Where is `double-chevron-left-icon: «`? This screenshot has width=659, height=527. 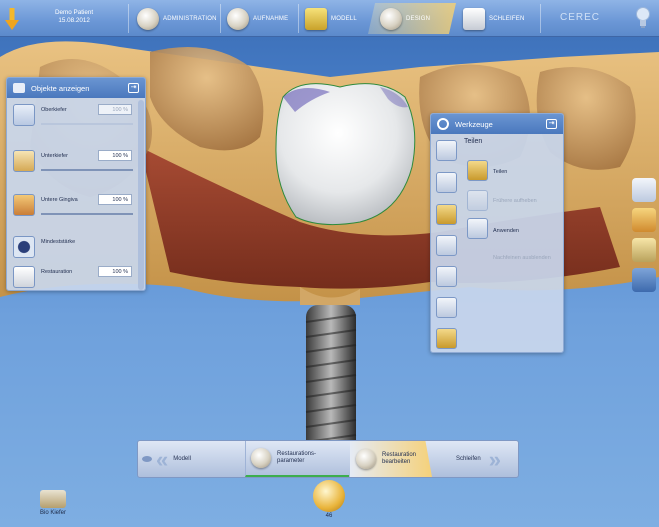 double-chevron-left-icon: « is located at coordinates (162, 459).